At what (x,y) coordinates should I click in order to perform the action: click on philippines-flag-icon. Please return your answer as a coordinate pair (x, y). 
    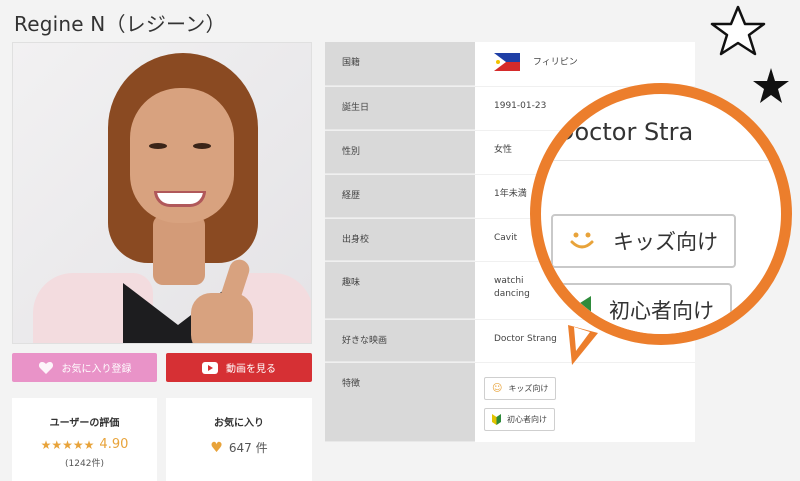
    Looking at the image, I should click on (507, 62).